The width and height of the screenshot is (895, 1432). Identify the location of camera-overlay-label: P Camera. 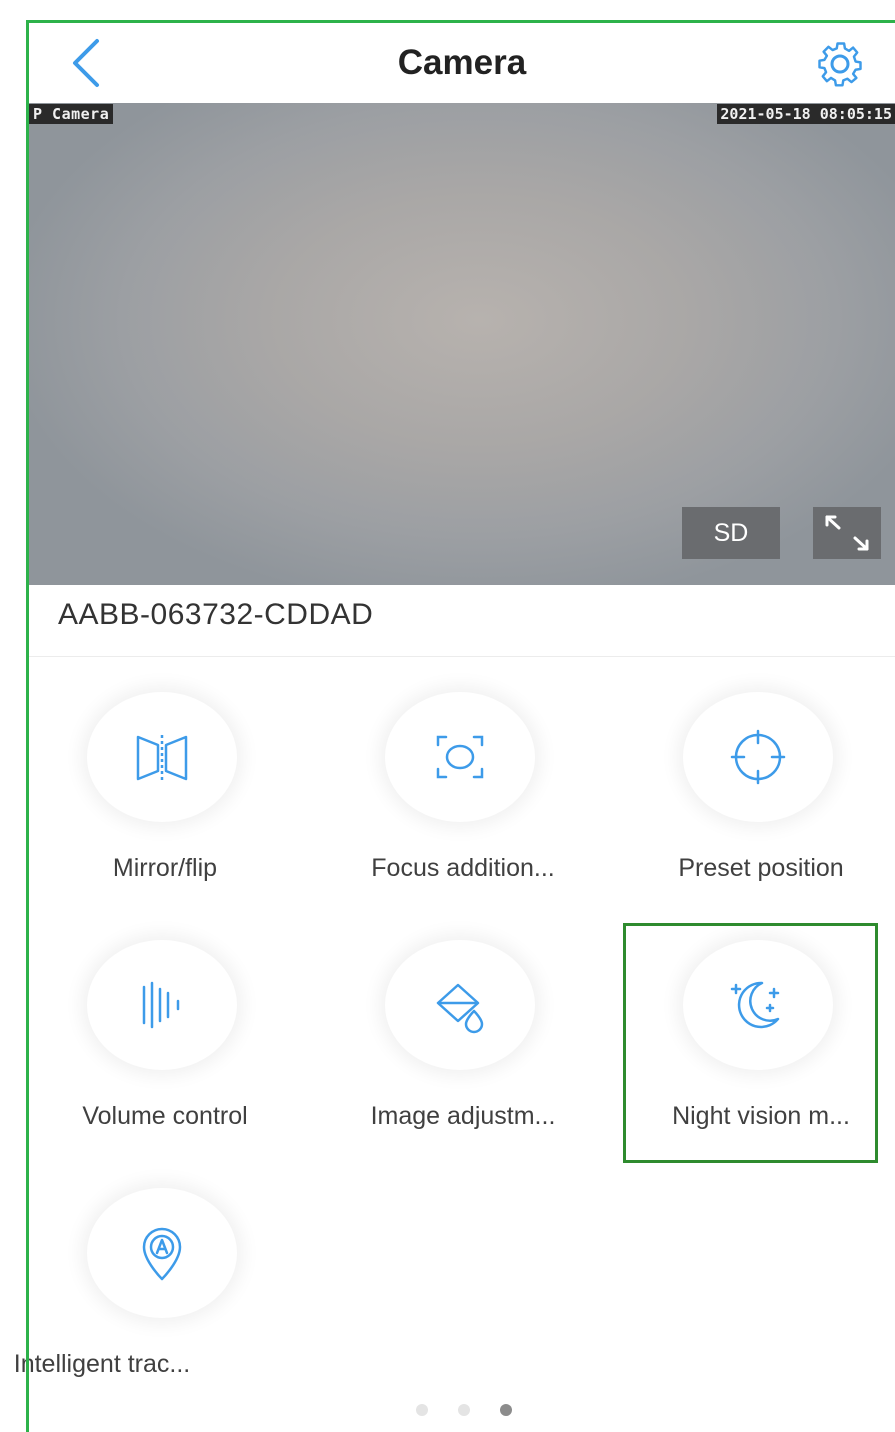
(71, 114).